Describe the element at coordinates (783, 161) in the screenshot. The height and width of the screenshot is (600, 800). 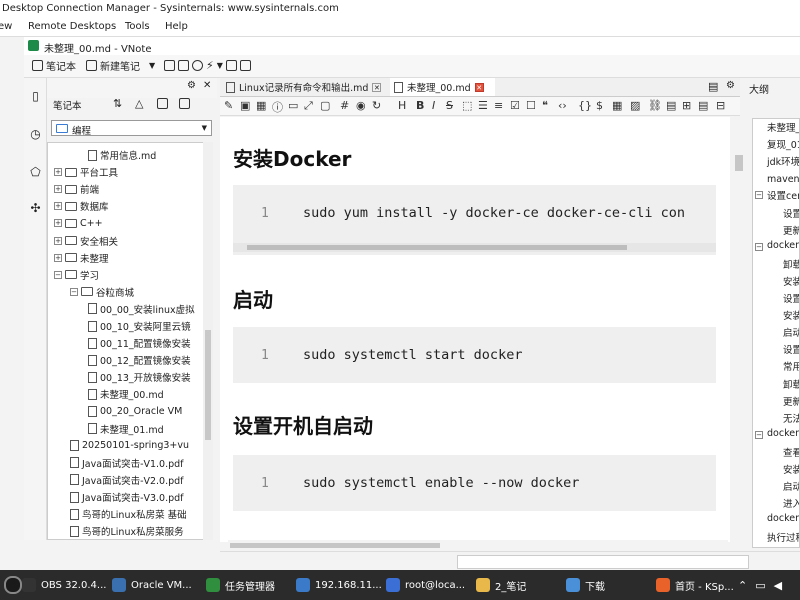
I see `outline-item: jdk环境` at that location.